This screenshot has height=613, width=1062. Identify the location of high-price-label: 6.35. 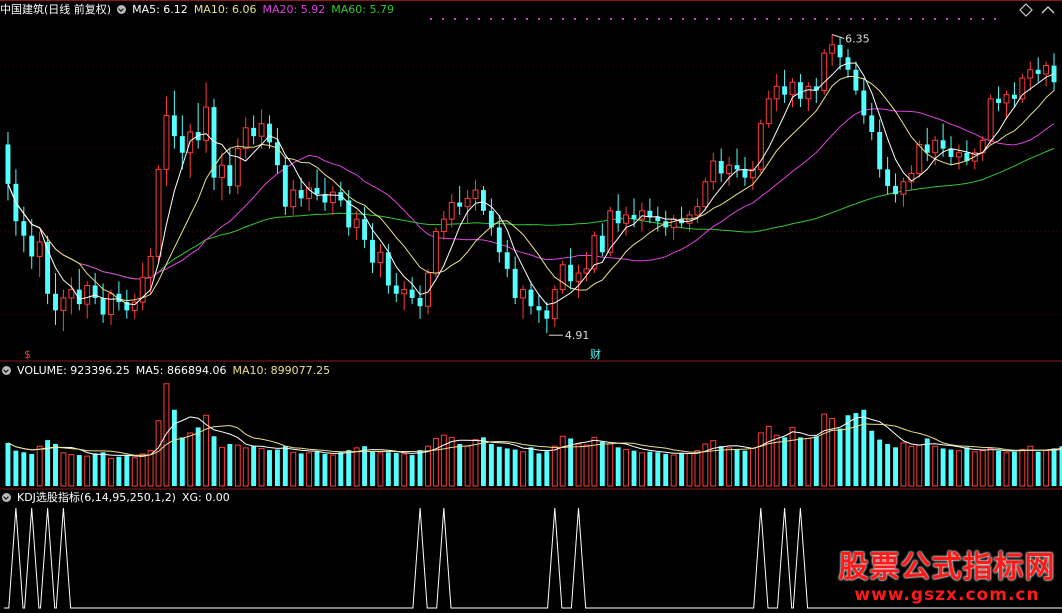
(857, 39).